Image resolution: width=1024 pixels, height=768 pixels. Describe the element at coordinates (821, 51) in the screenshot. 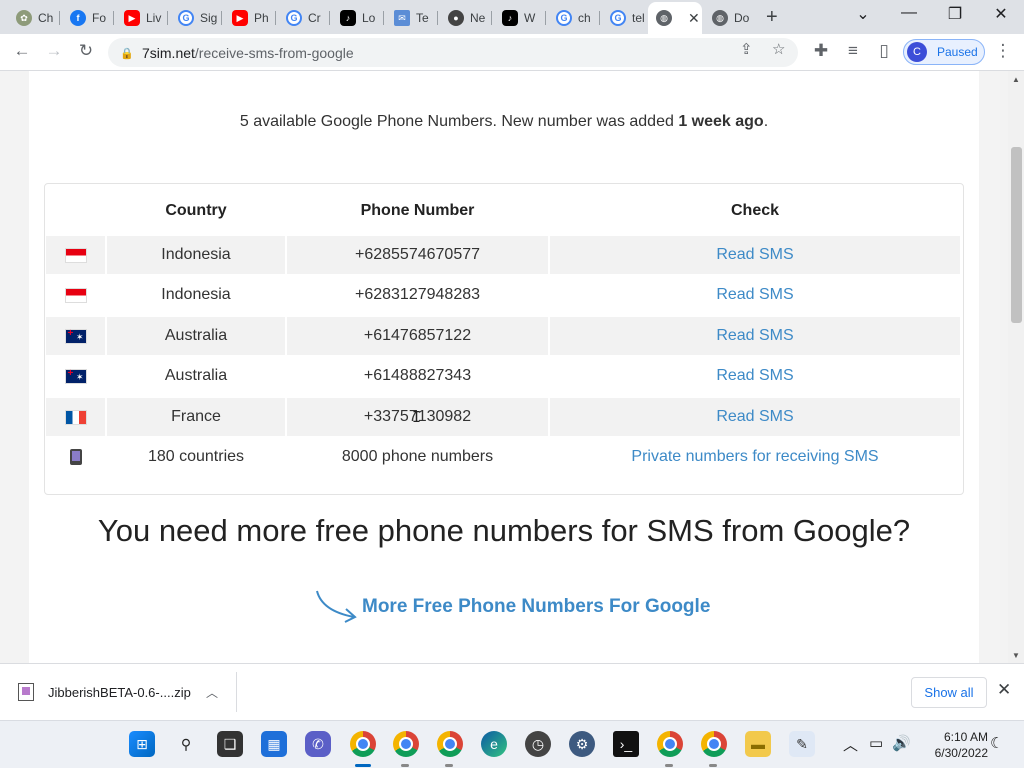

I see `extensions-icon: ✚` at that location.